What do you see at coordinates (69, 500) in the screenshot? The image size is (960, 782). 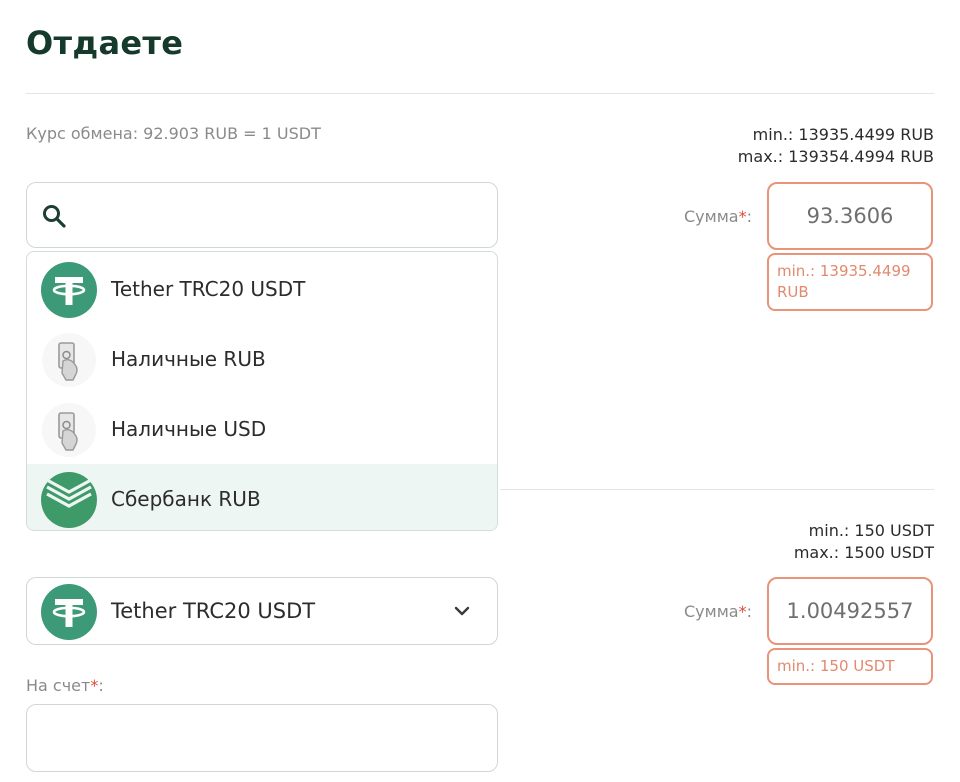 I see `sberbank-icon` at bounding box center [69, 500].